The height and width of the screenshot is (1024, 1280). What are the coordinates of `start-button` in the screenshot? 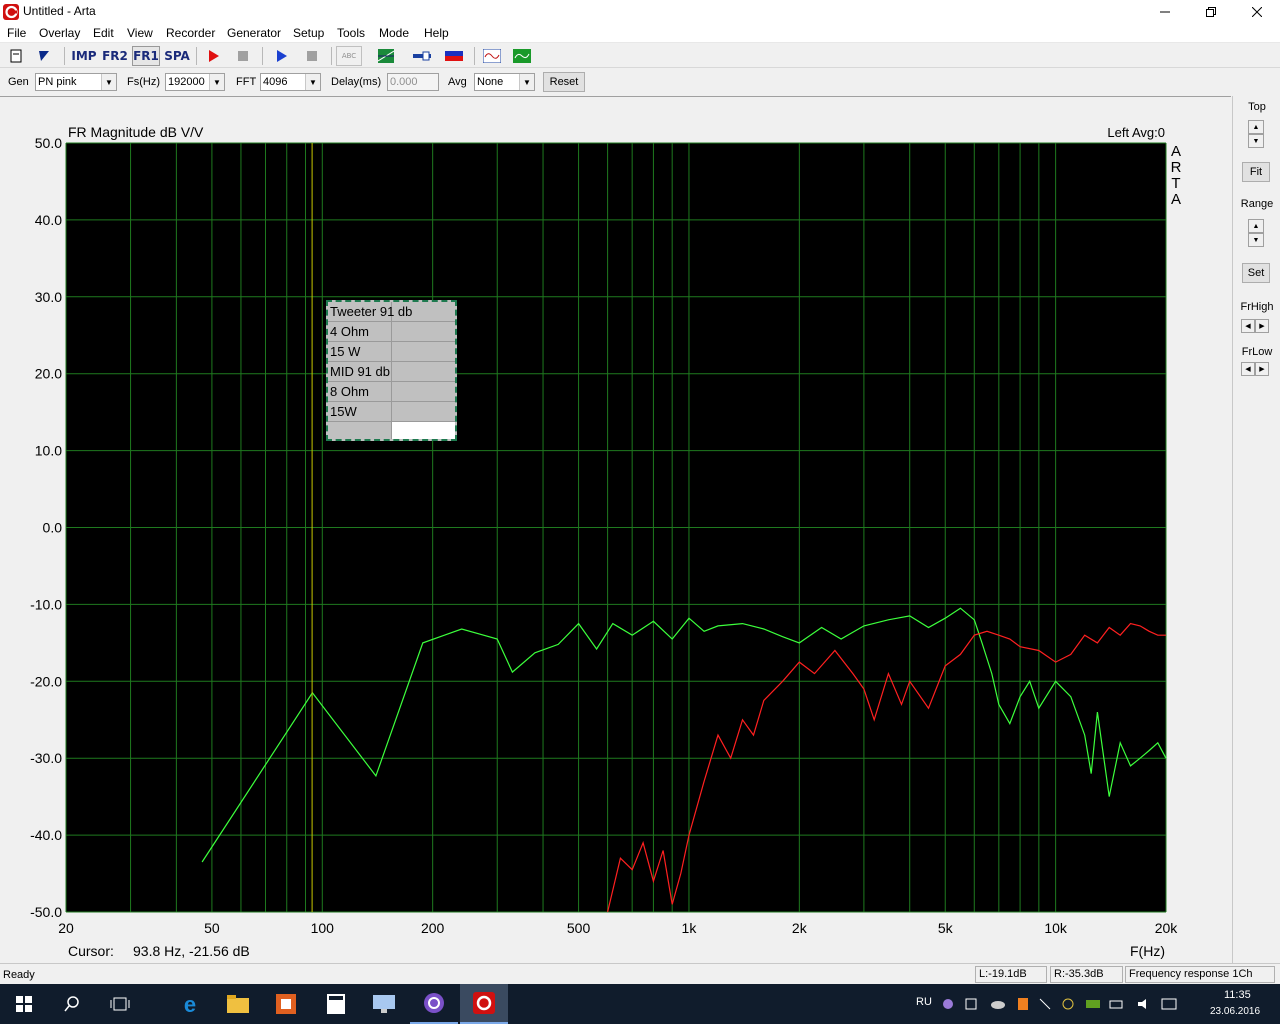 It's located at (24, 1004).